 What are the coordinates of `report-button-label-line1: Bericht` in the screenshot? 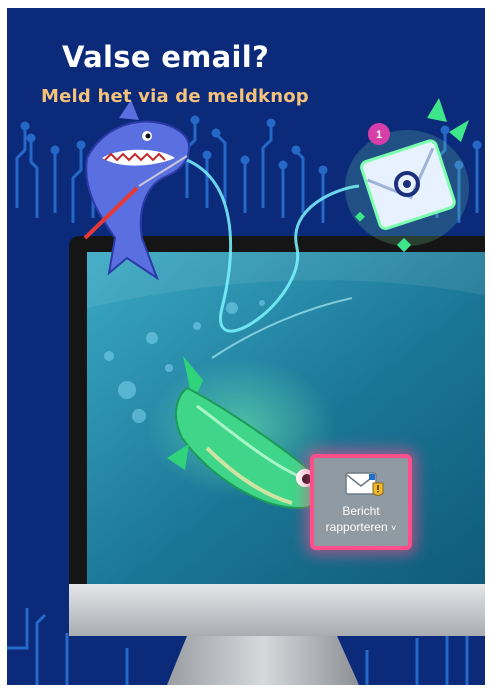 It's located at (361, 511).